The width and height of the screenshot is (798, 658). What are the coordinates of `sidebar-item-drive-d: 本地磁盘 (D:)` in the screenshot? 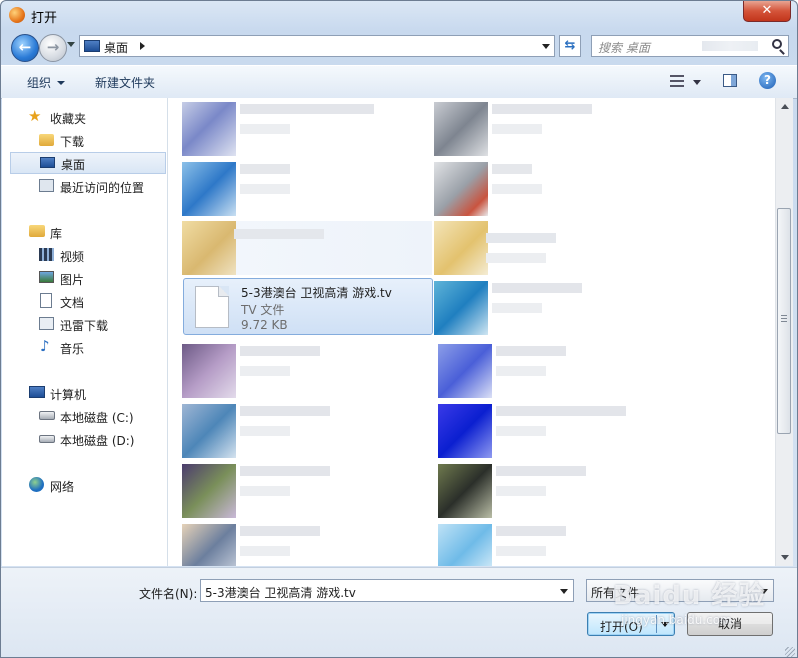 It's located at (84, 439).